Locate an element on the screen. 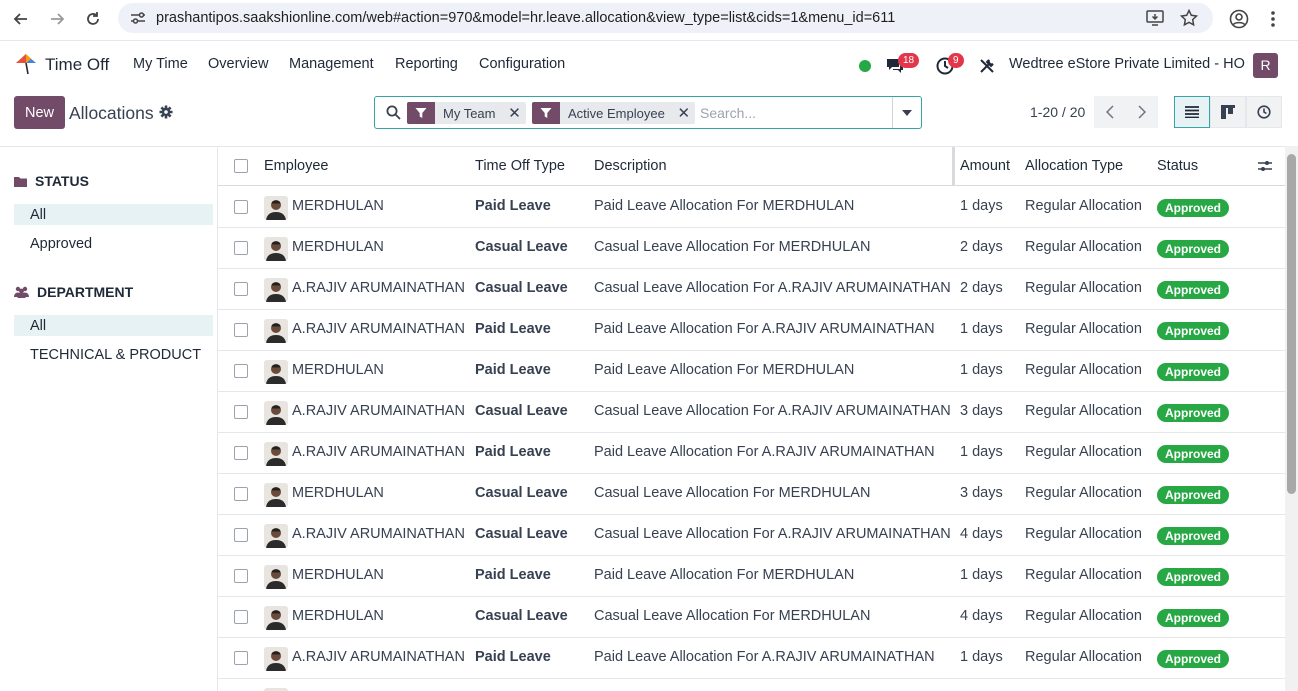  header-amount: Amount is located at coordinates (985, 166).